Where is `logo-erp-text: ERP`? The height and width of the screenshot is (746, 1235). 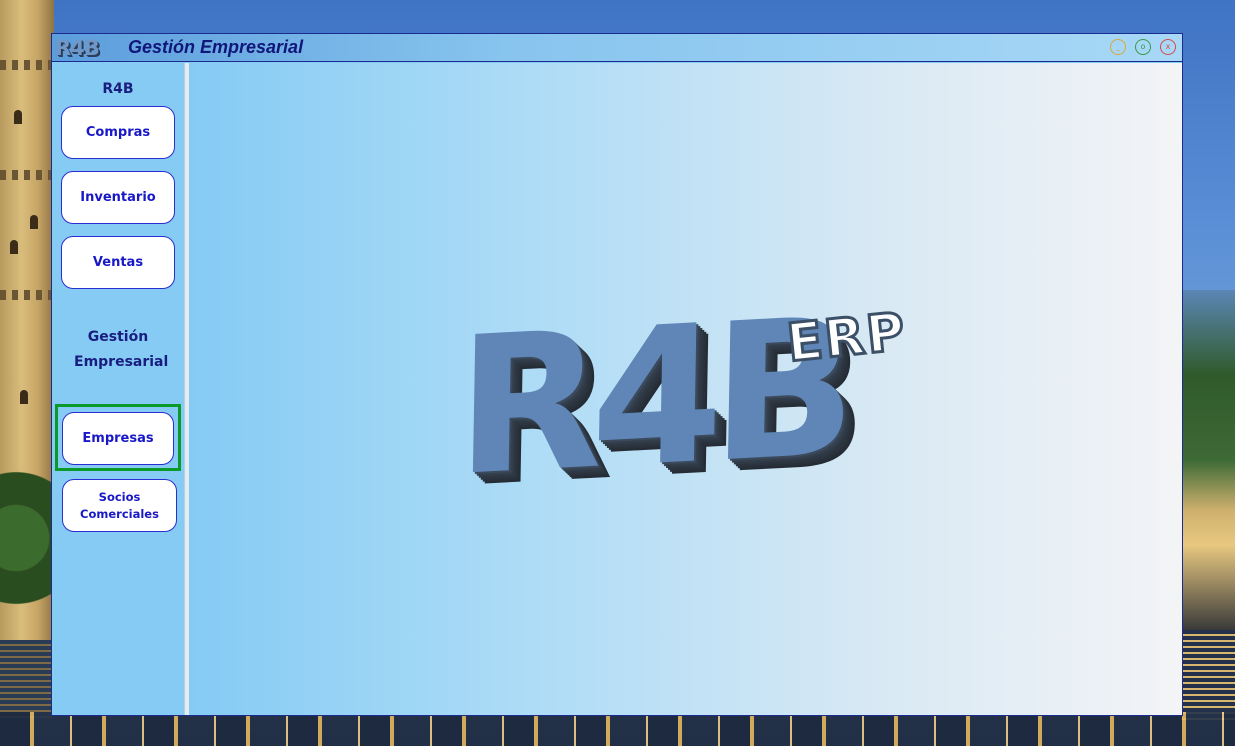
logo-erp-text: ERP is located at coordinates (847, 337).